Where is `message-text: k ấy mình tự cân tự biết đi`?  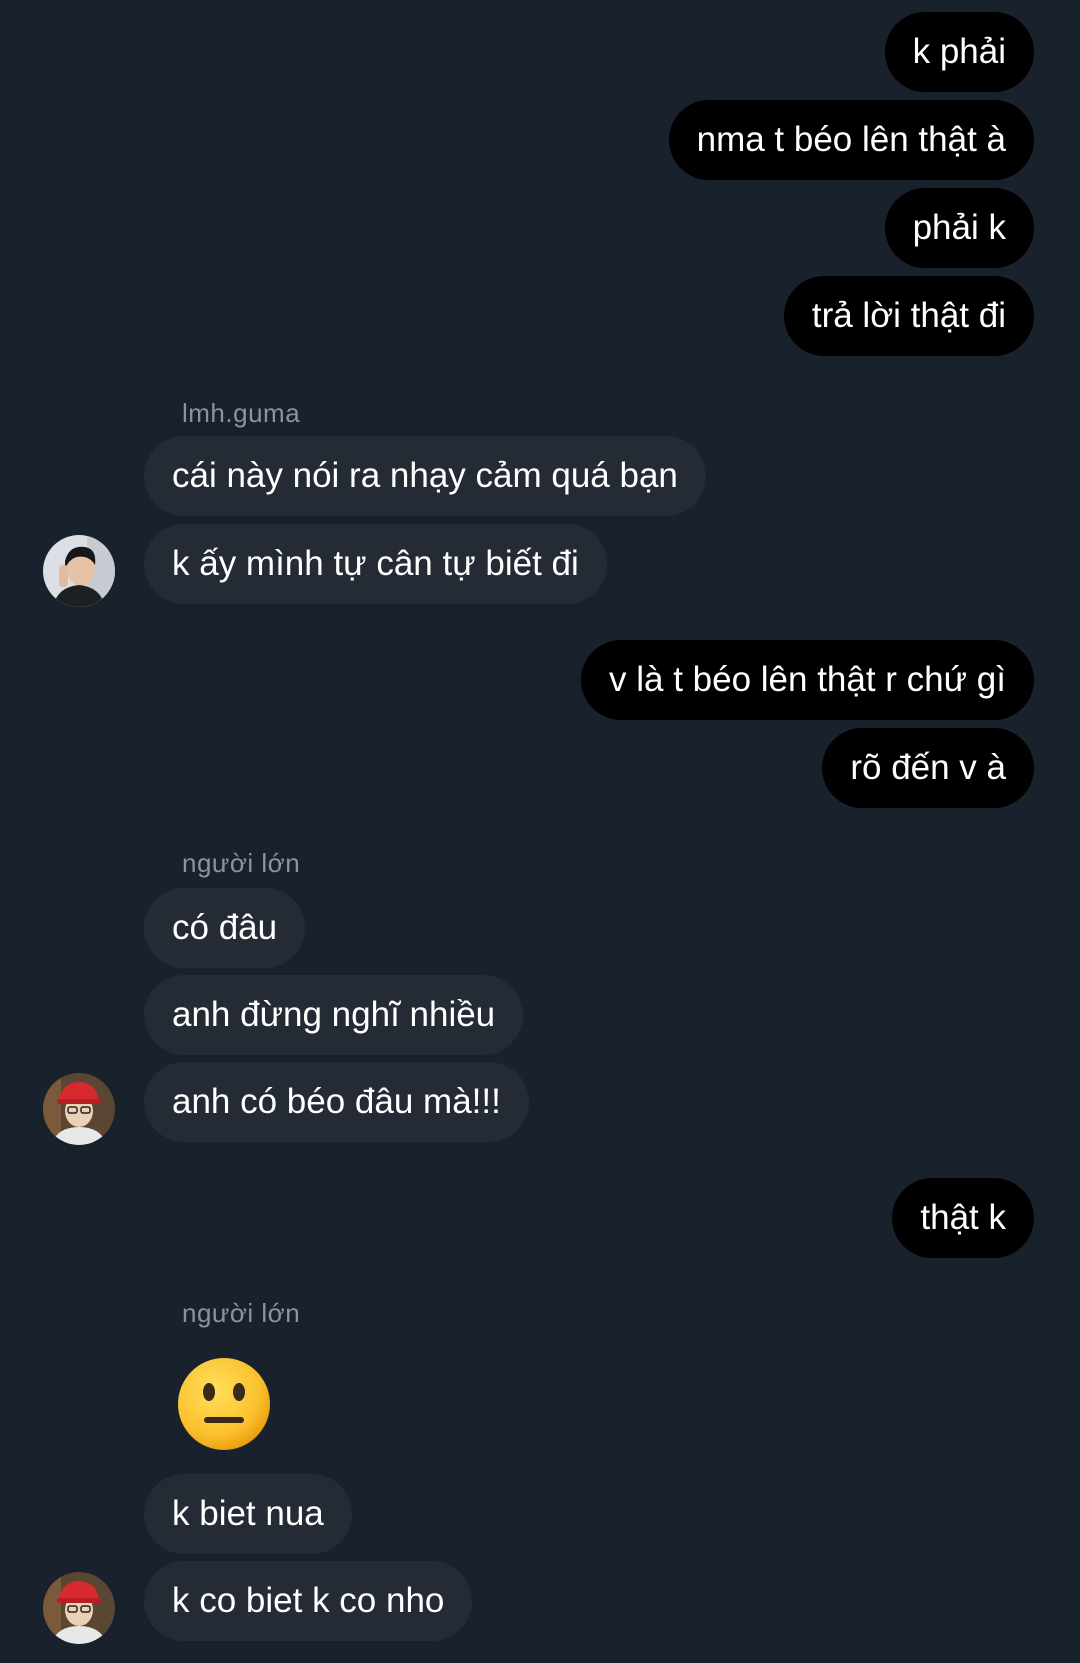 message-text: k ấy mình tự cân tự biết đi is located at coordinates (375, 563).